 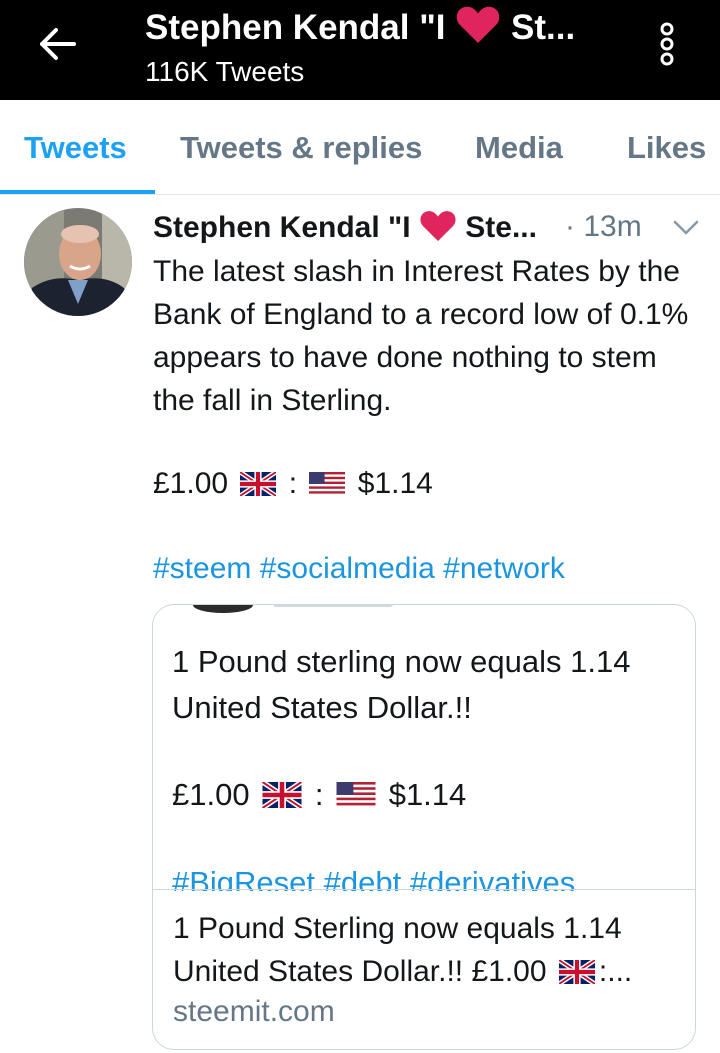 What do you see at coordinates (397, 928) in the screenshot?
I see `link-title-line1: 1 Pound Sterling now equals 1.14` at bounding box center [397, 928].